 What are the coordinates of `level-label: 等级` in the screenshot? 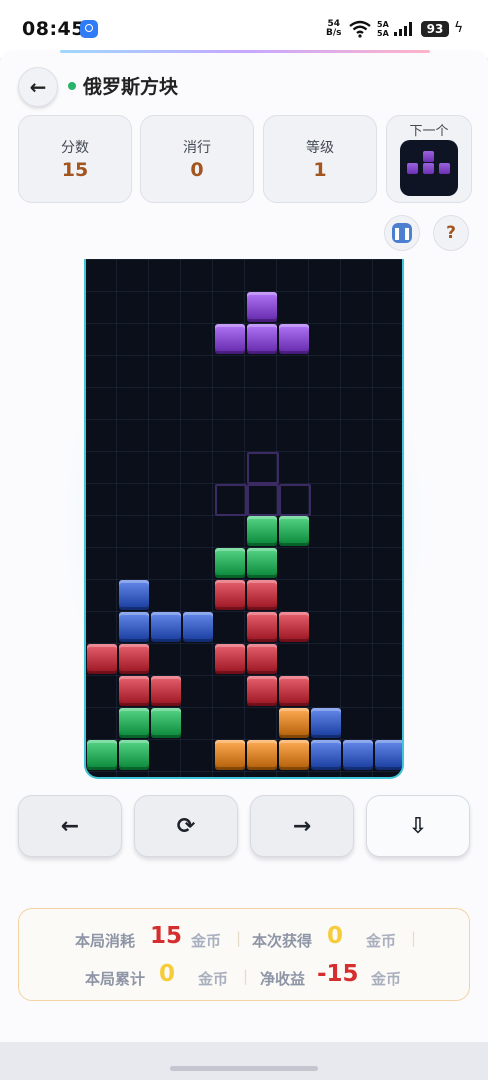 It's located at (320, 148).